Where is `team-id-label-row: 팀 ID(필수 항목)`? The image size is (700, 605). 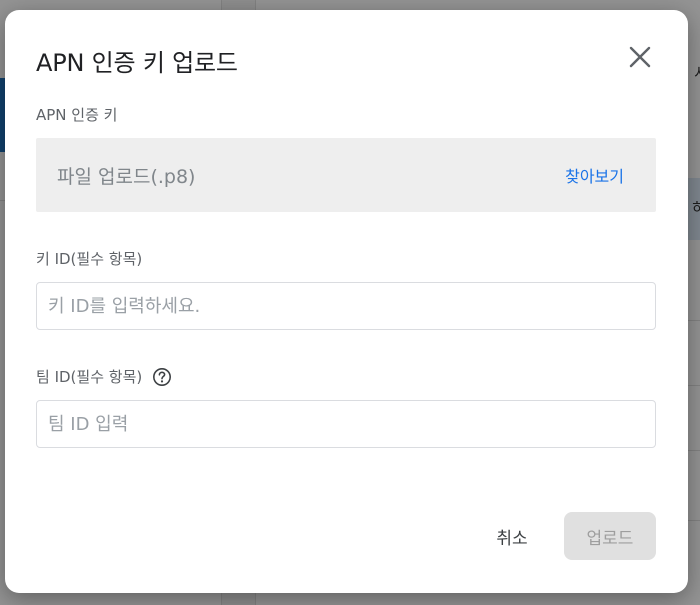 team-id-label-row: 팀 ID(필수 항목) is located at coordinates (104, 376).